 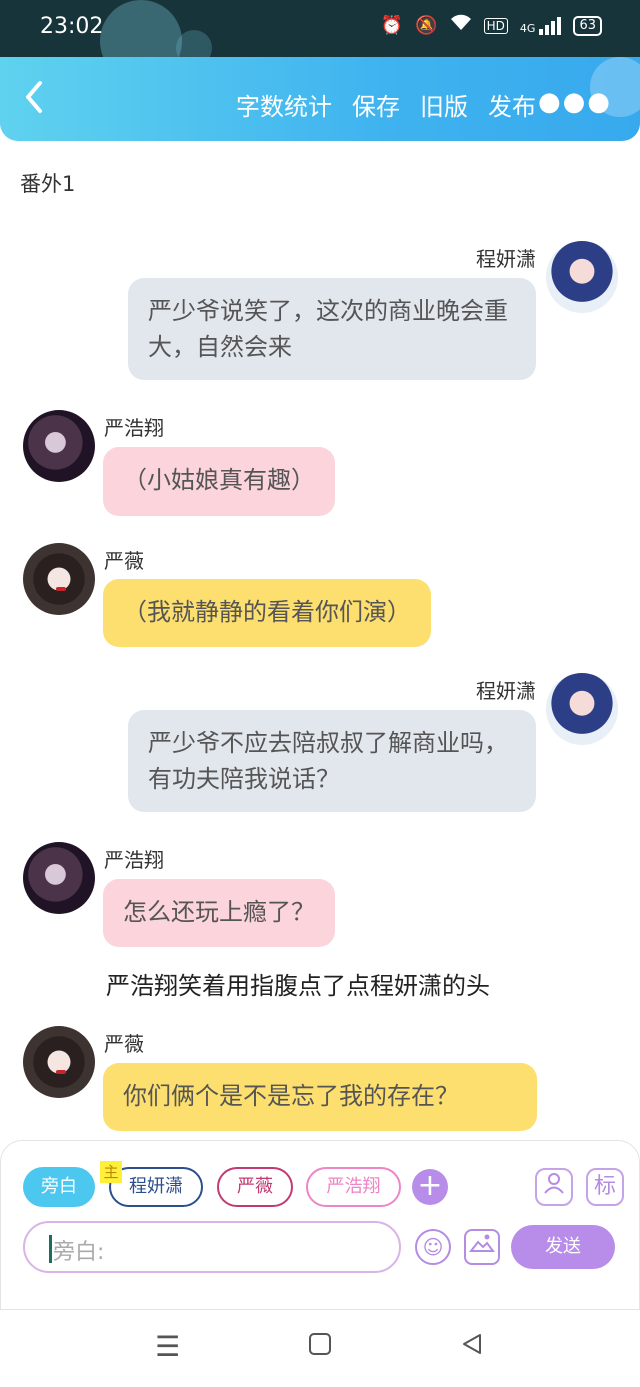 What do you see at coordinates (267, 613) in the screenshot?
I see `message-bubble: （我就静静的看着你们演）` at bounding box center [267, 613].